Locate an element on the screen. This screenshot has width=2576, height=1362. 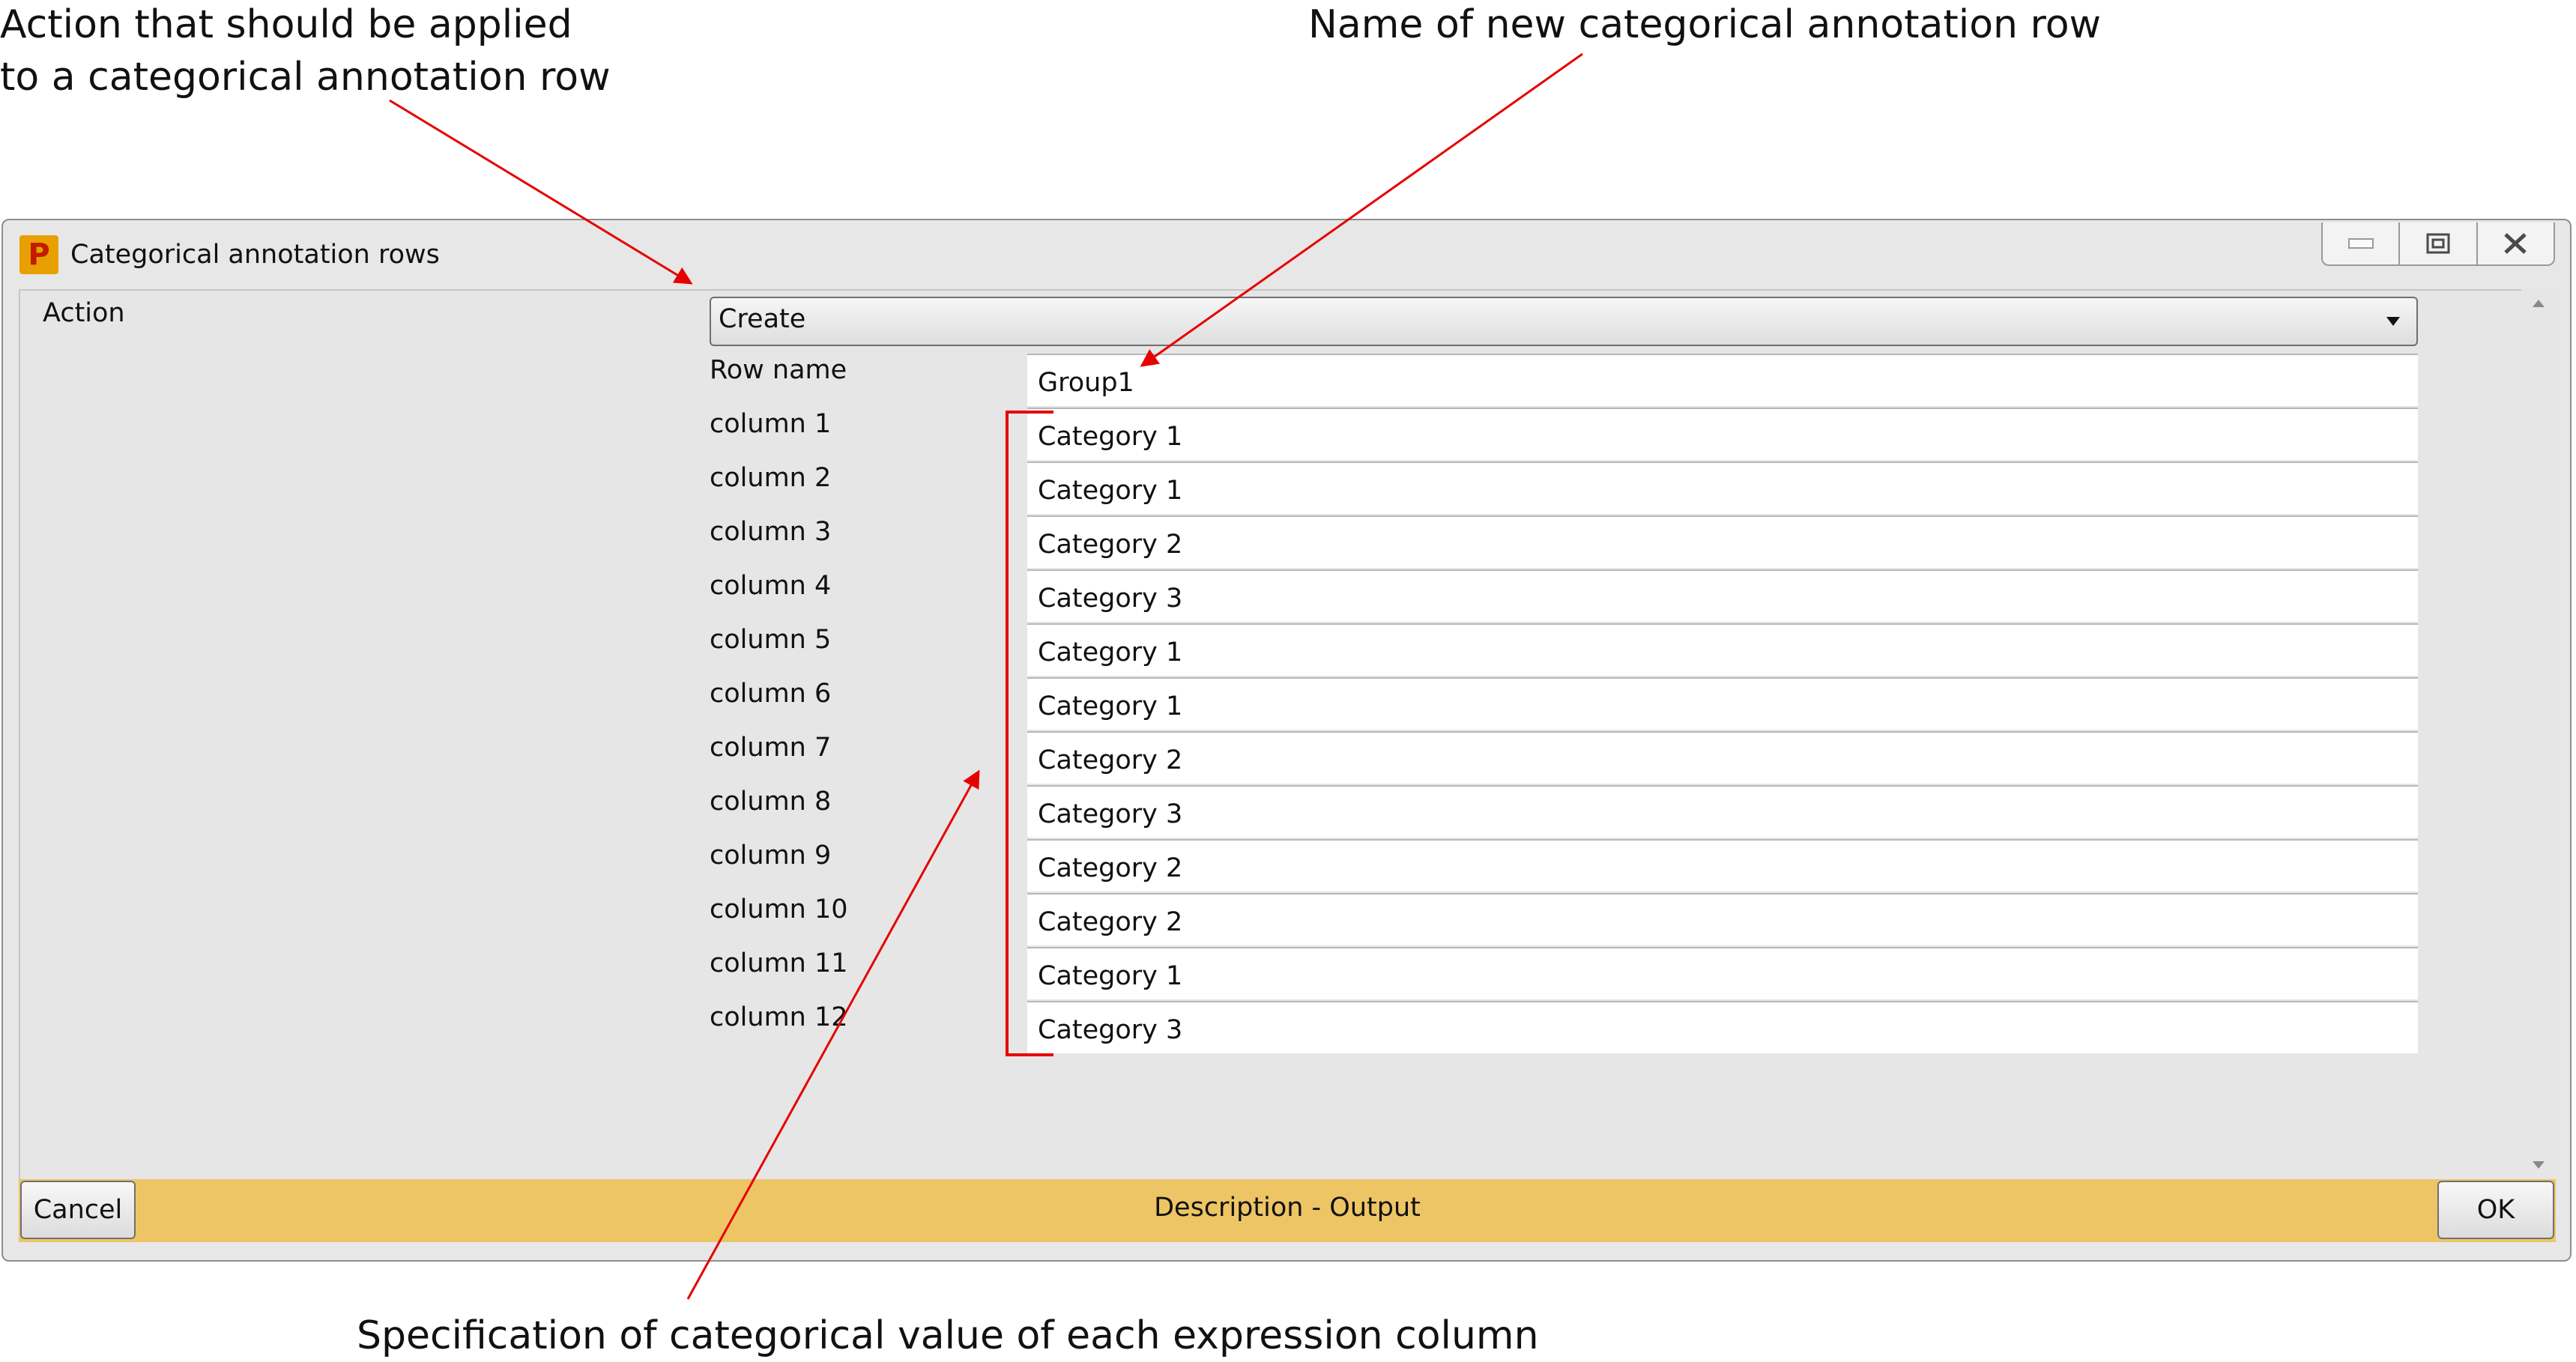
close-button is located at coordinates (2515, 243).